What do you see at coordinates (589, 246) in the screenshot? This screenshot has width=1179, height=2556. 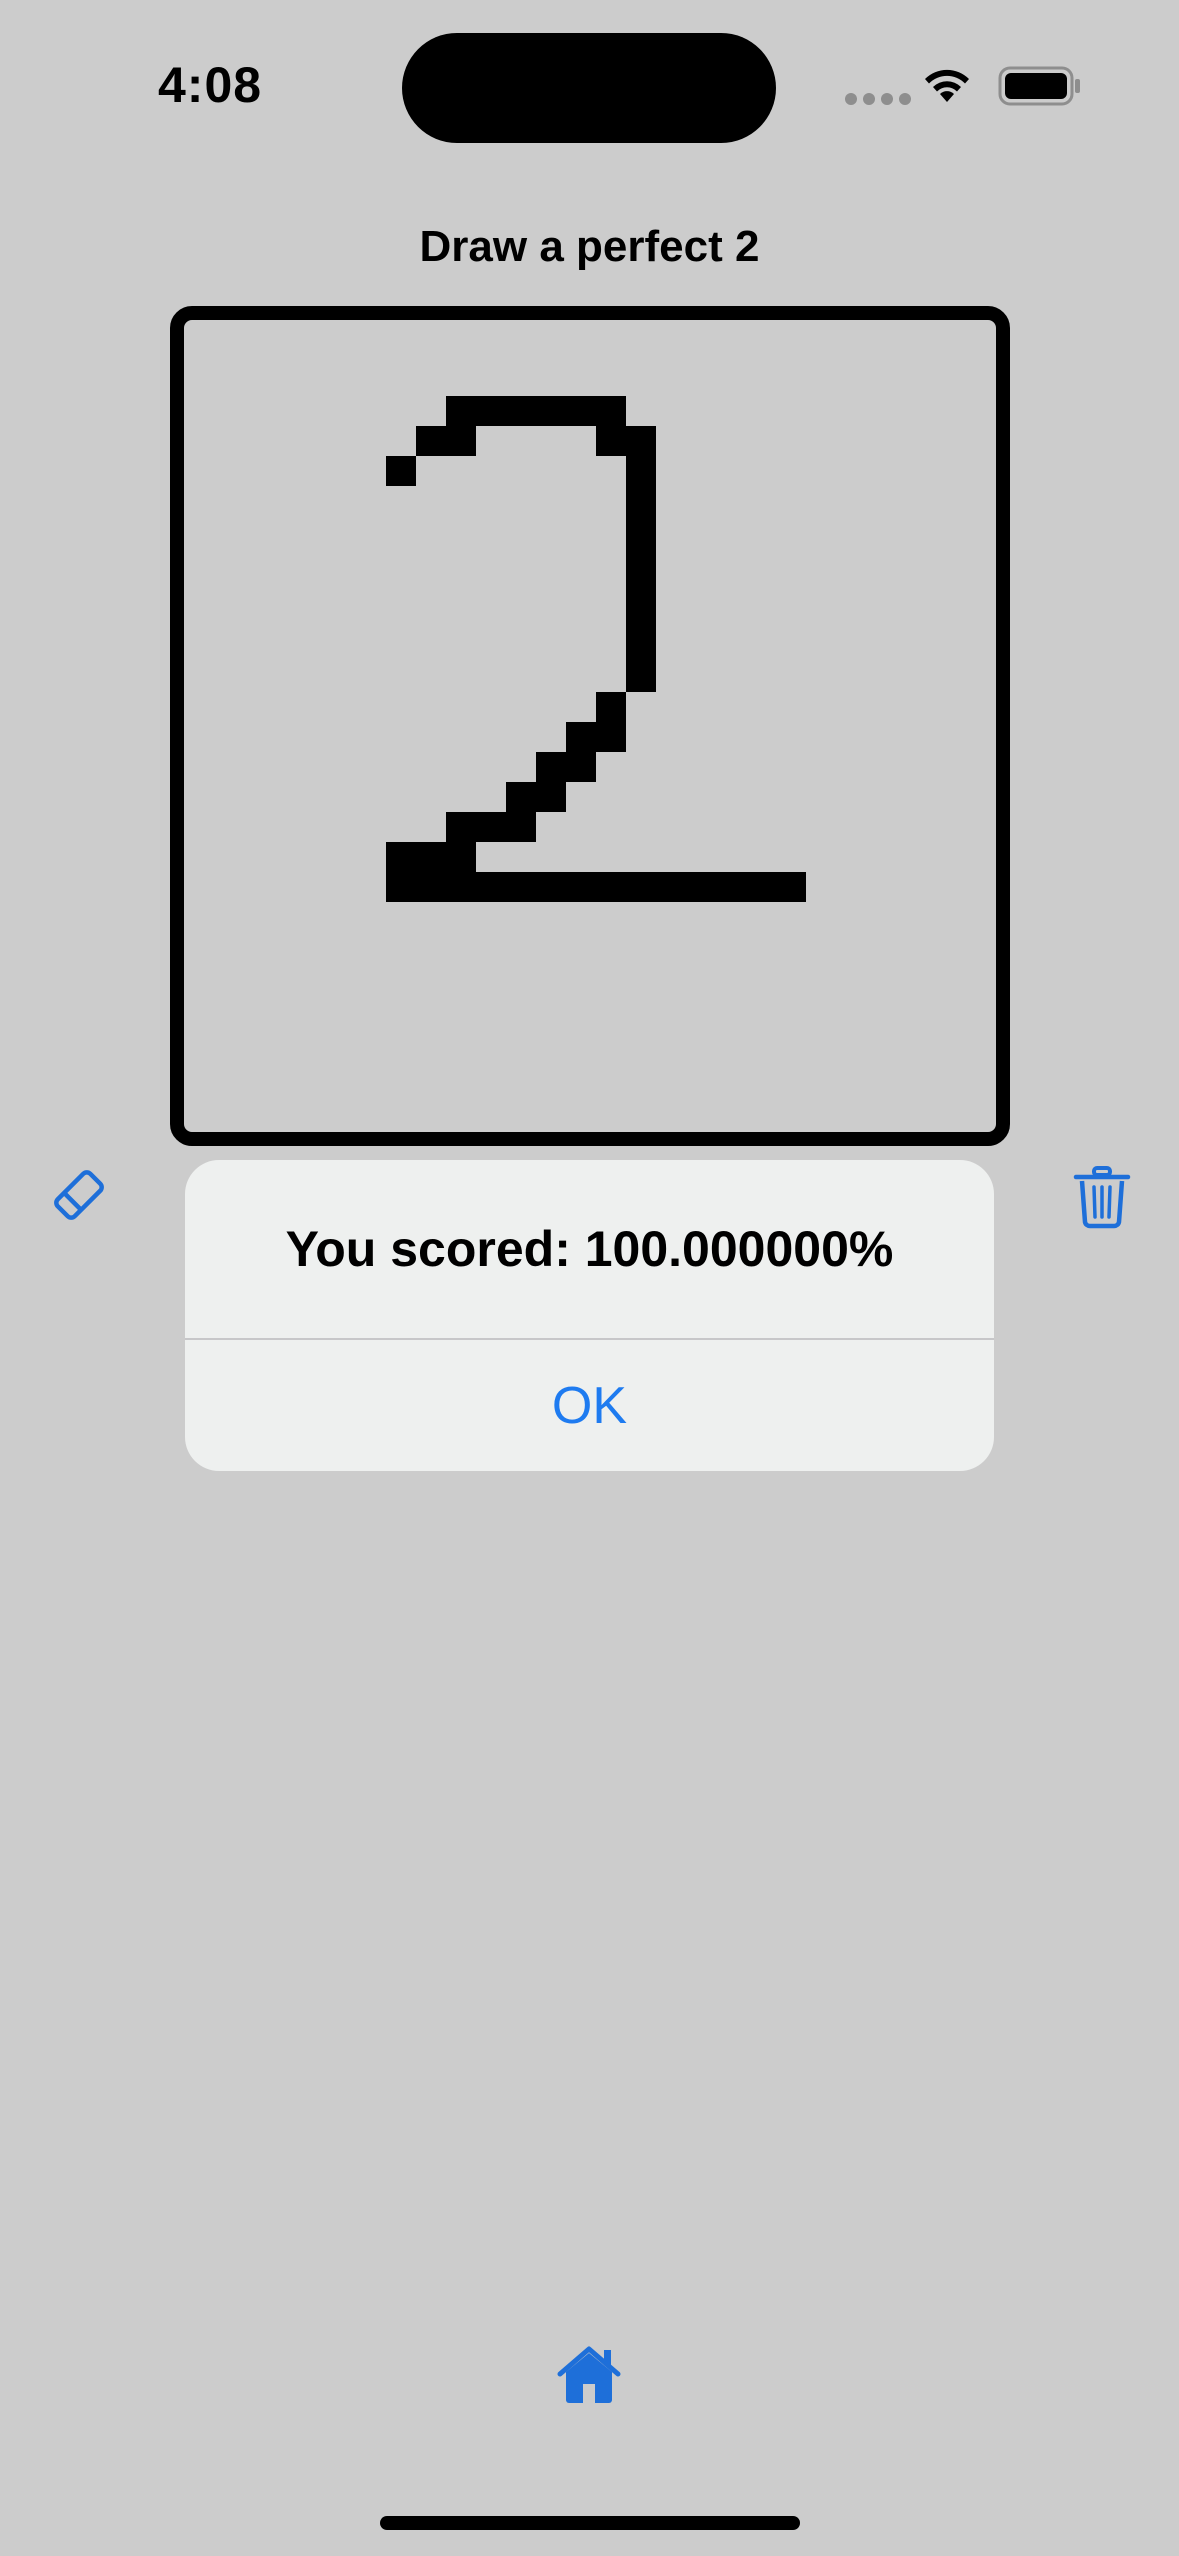 I see `page-title: Draw a perfect 2` at bounding box center [589, 246].